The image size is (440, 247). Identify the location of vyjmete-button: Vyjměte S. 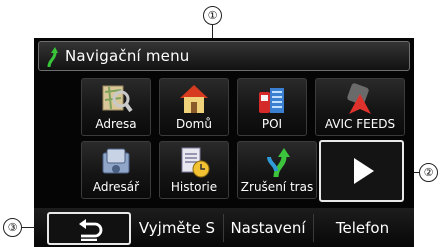
(177, 228).